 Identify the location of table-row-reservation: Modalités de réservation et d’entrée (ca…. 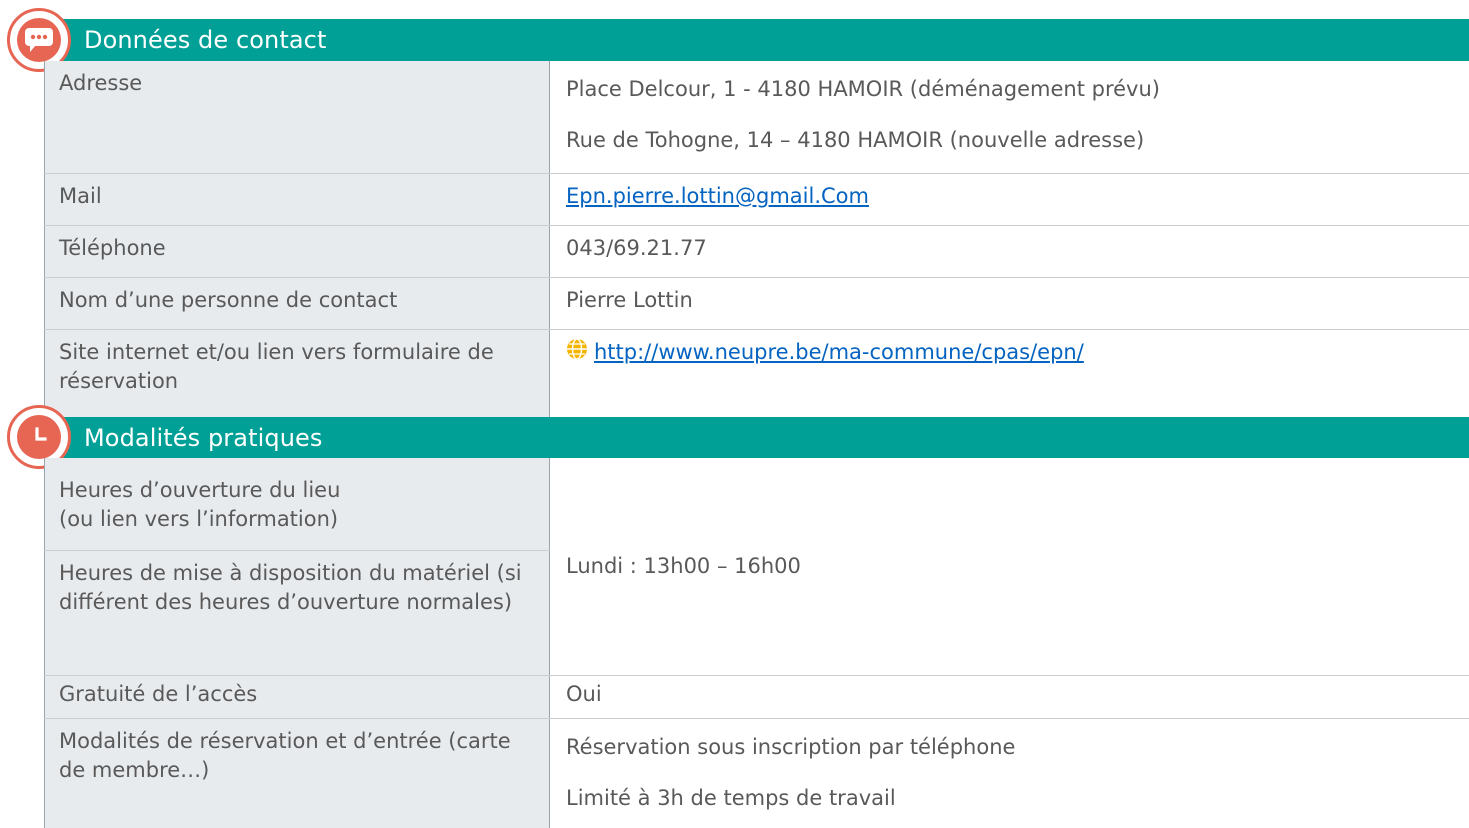
(756, 773).